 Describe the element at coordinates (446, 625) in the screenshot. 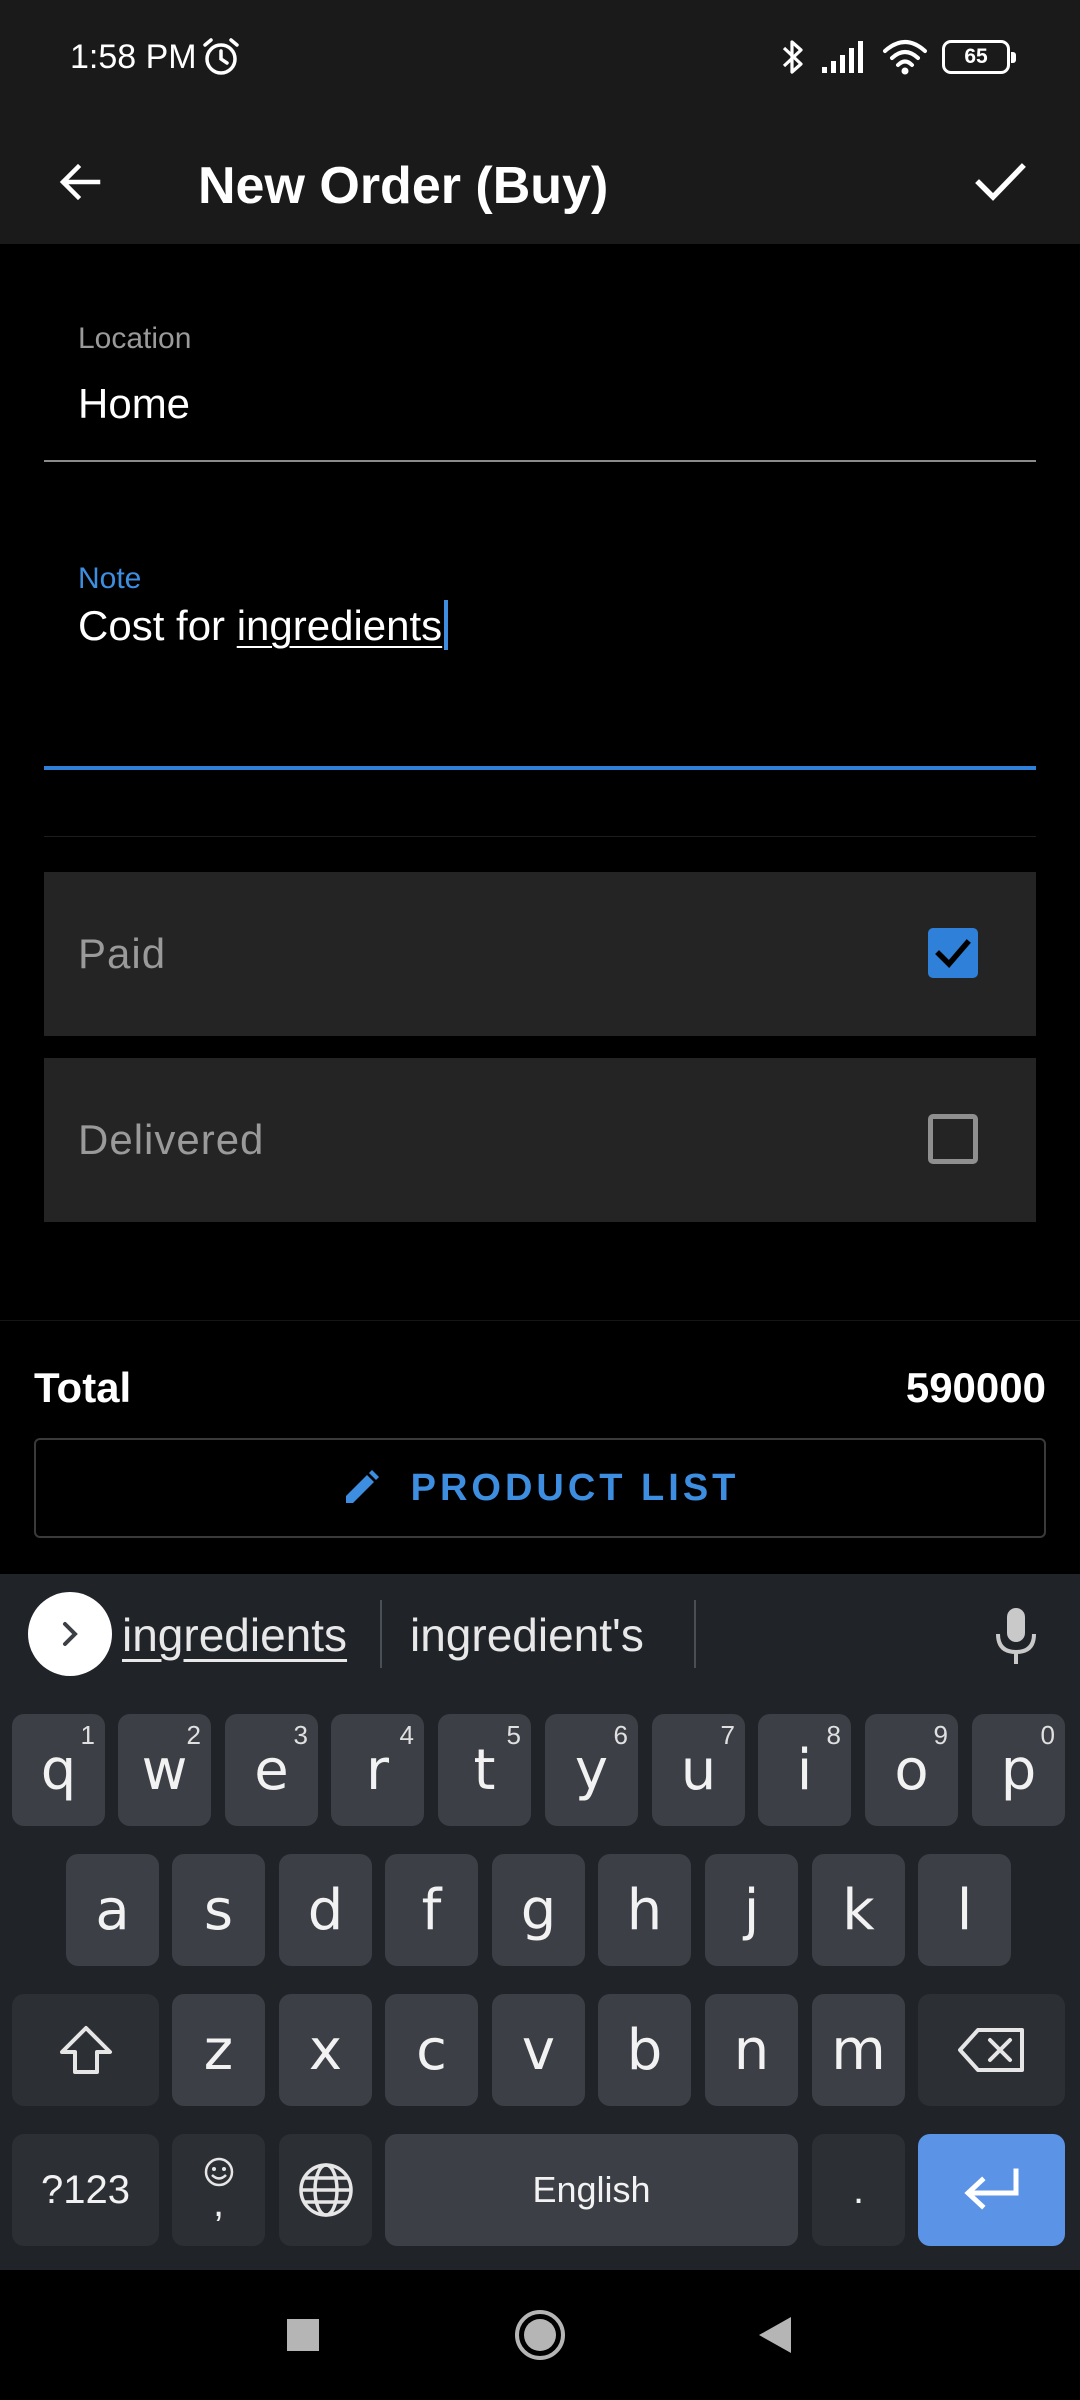

I see `text-cursor` at that location.